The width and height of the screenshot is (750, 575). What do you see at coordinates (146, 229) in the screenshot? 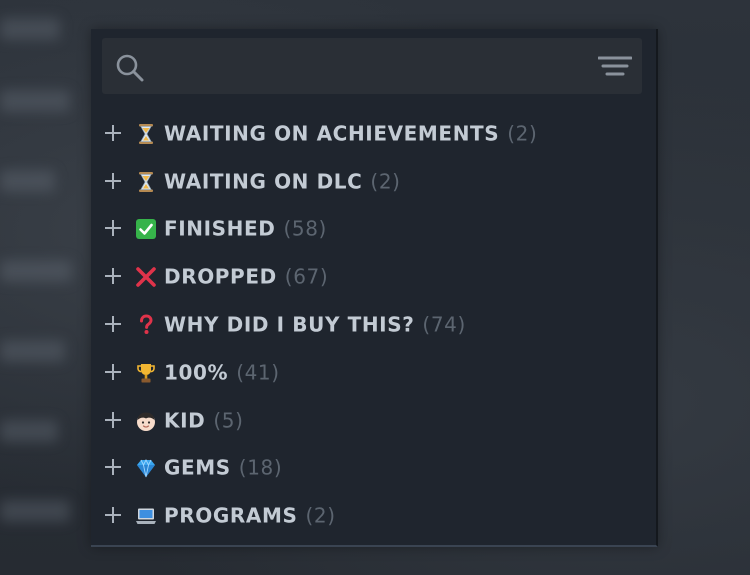
I see `check-mark-icon` at bounding box center [146, 229].